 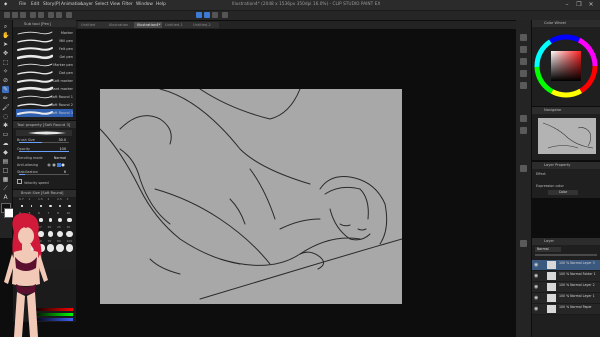 What do you see at coordinates (5, 116) in the screenshot?
I see `airbrush-icon: ◌` at bounding box center [5, 116].